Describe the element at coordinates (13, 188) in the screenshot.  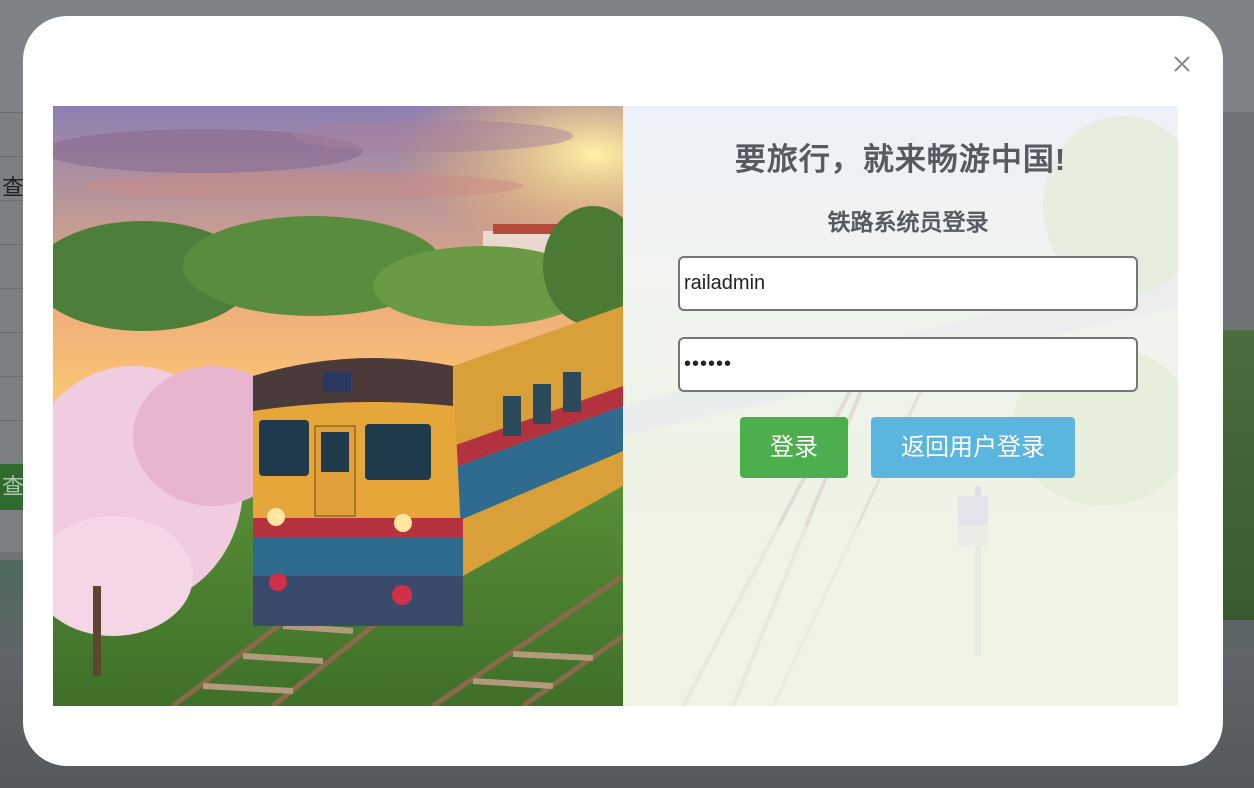
I see `backdrop-query-label: 查` at that location.